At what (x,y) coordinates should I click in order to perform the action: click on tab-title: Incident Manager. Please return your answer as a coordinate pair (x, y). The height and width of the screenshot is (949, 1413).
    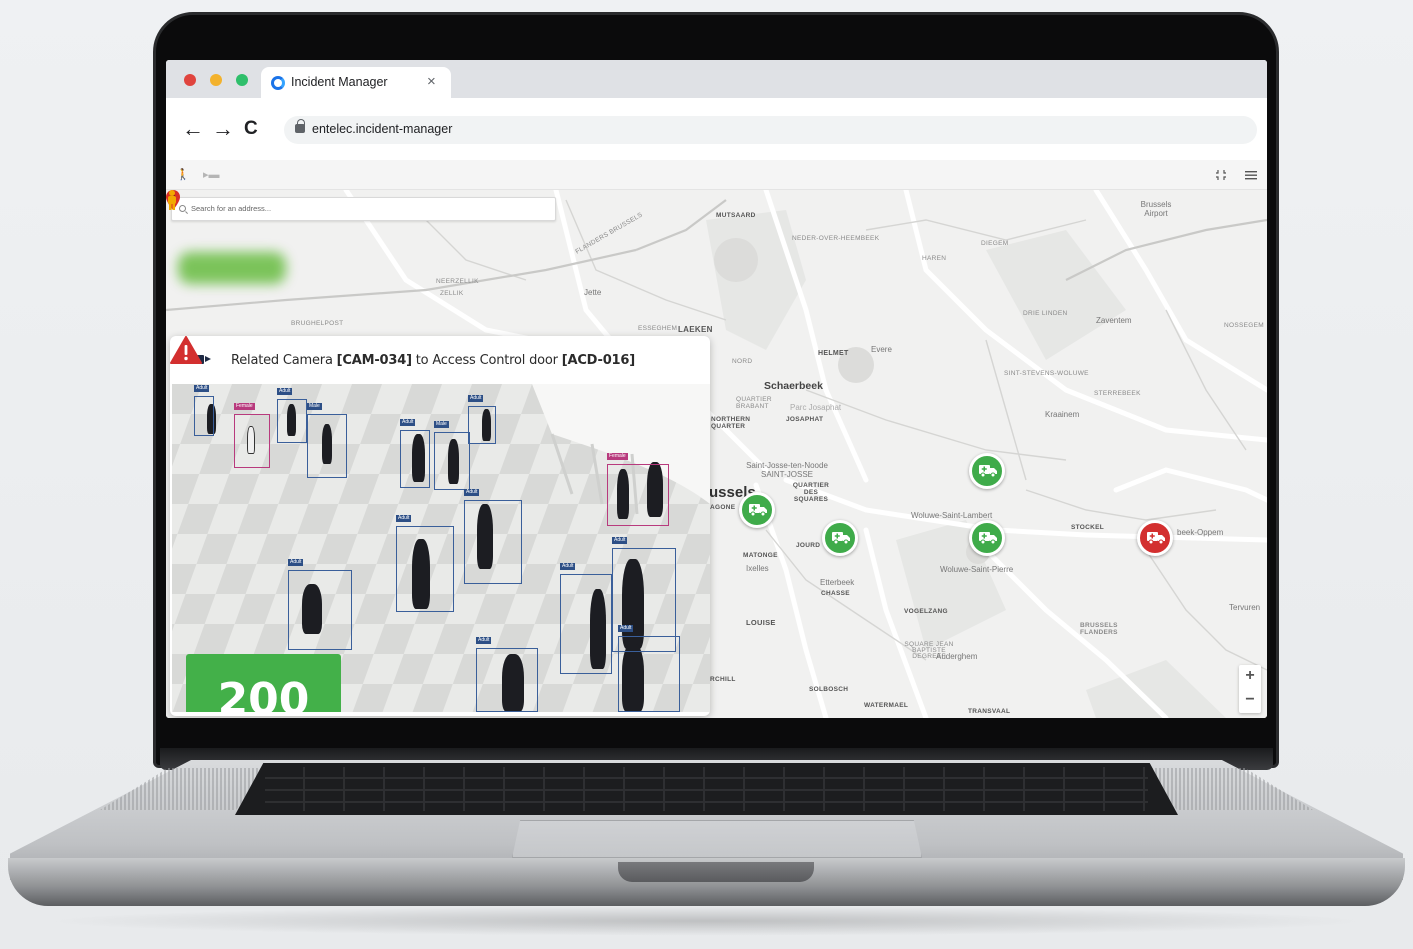
    Looking at the image, I should click on (339, 82).